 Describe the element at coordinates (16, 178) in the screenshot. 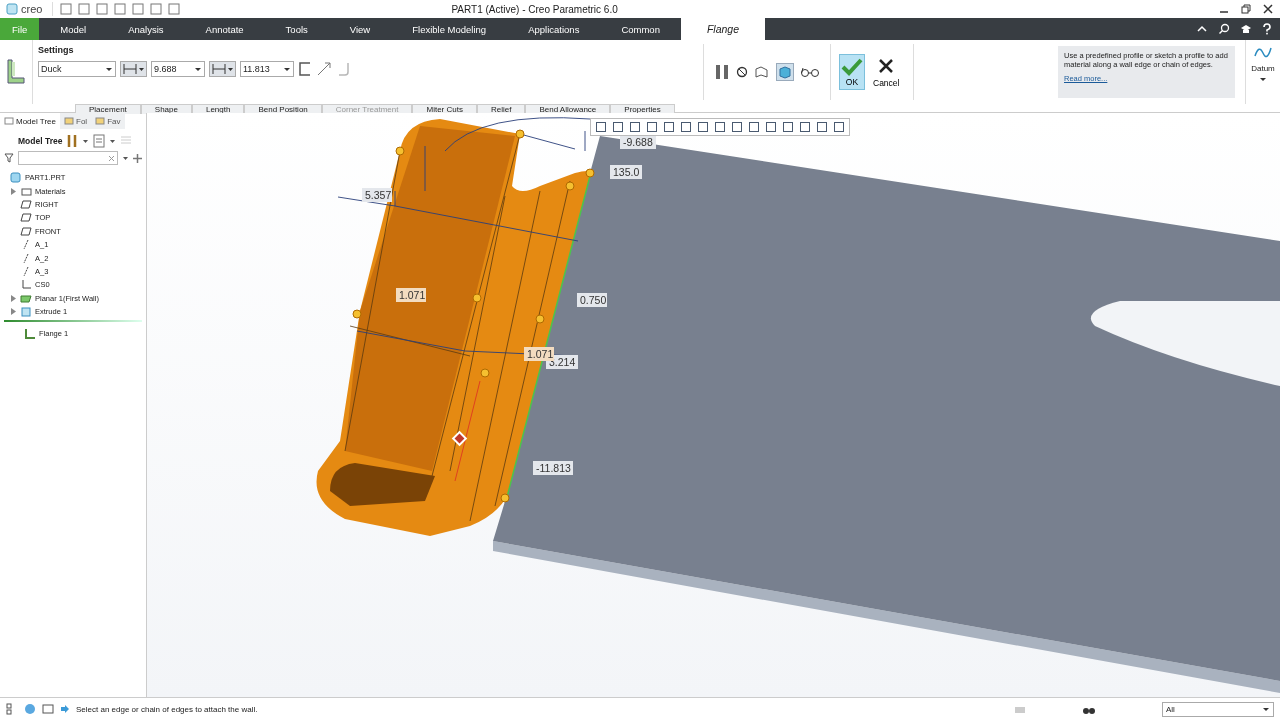

I see `part-icon` at that location.